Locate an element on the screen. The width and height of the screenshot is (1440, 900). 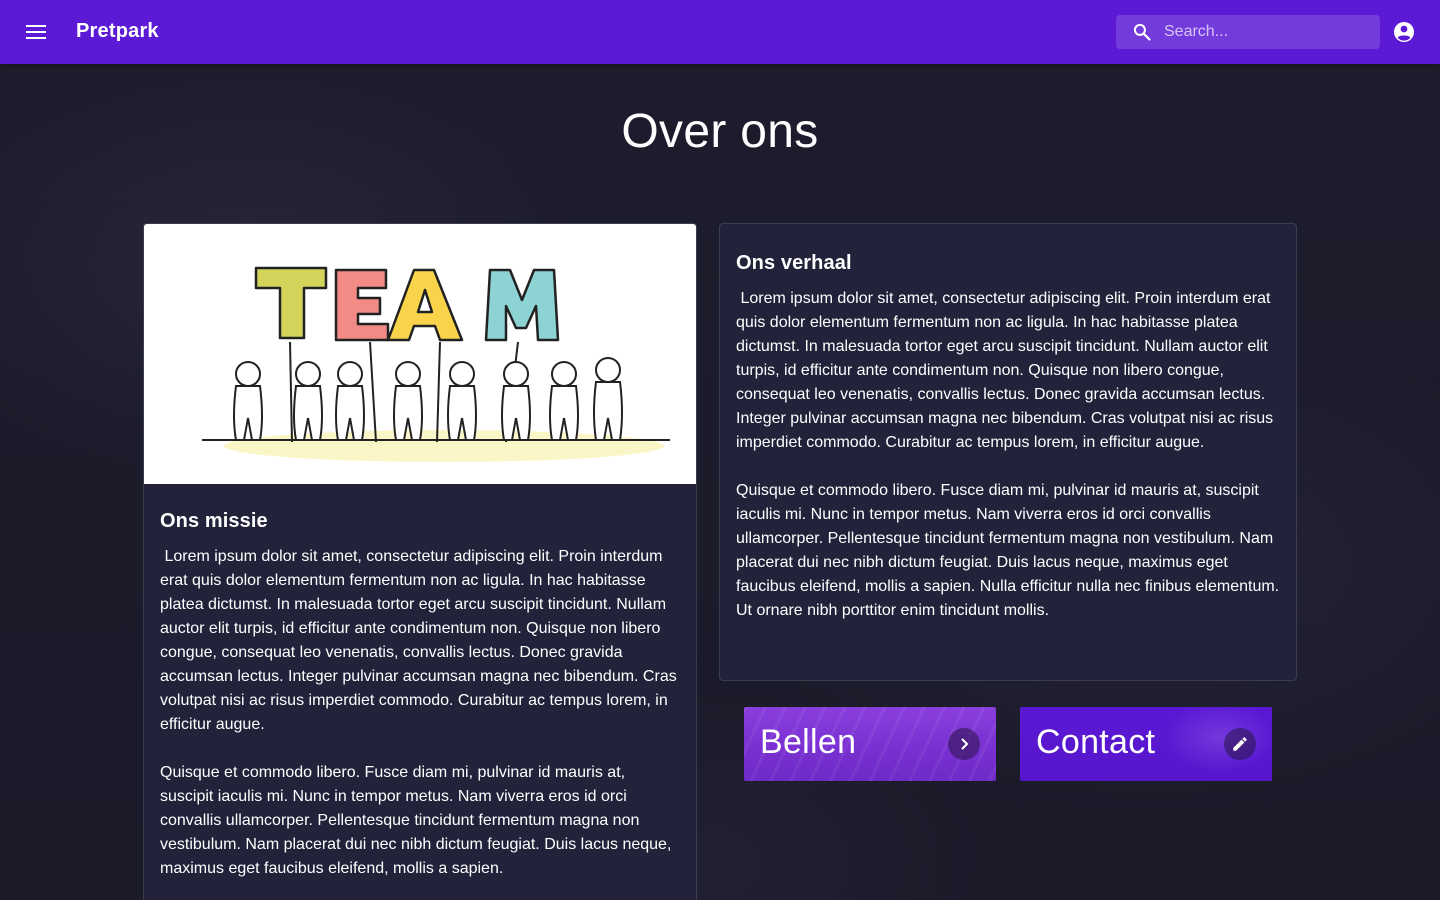
search-box is located at coordinates (1248, 32).